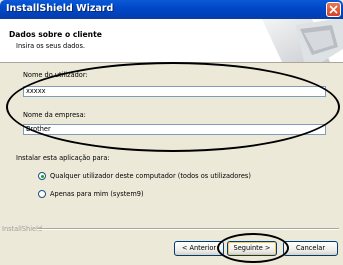 This screenshot has height=265, width=343. I want to click on close-button, so click(333, 9).